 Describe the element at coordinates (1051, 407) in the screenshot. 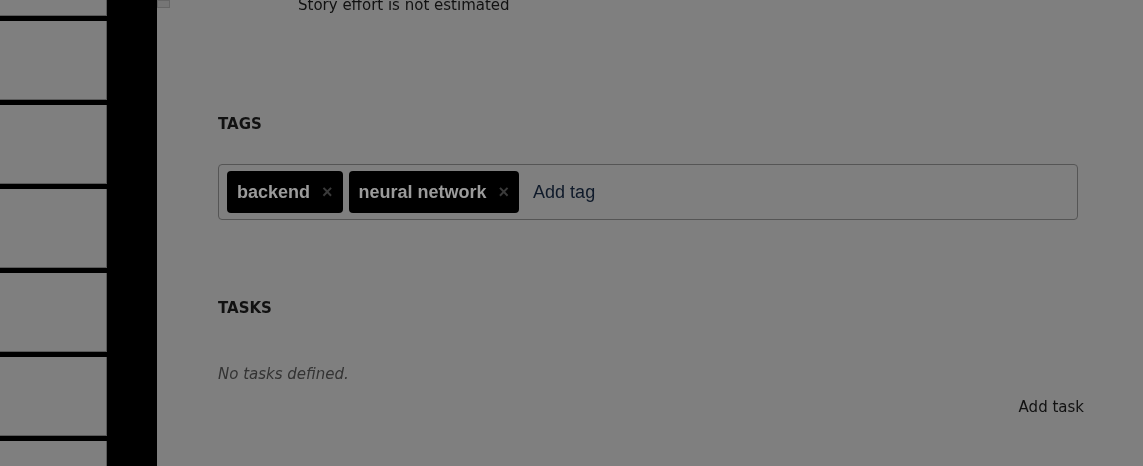

I see `add-task-button: Add task` at that location.